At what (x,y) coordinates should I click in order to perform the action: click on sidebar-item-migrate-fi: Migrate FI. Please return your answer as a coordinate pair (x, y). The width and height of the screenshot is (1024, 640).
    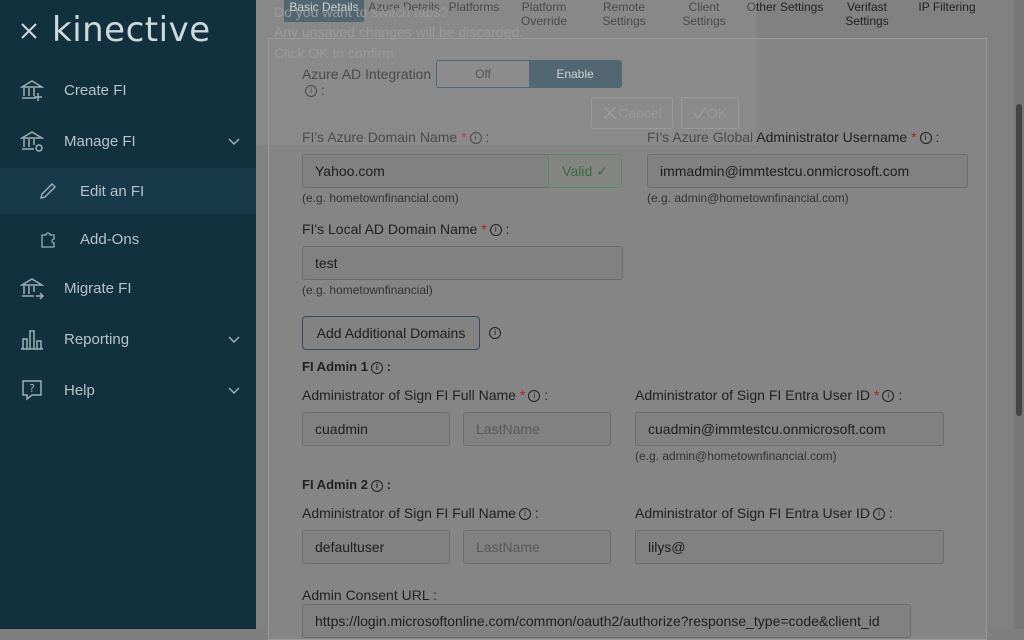
    Looking at the image, I should click on (128, 288).